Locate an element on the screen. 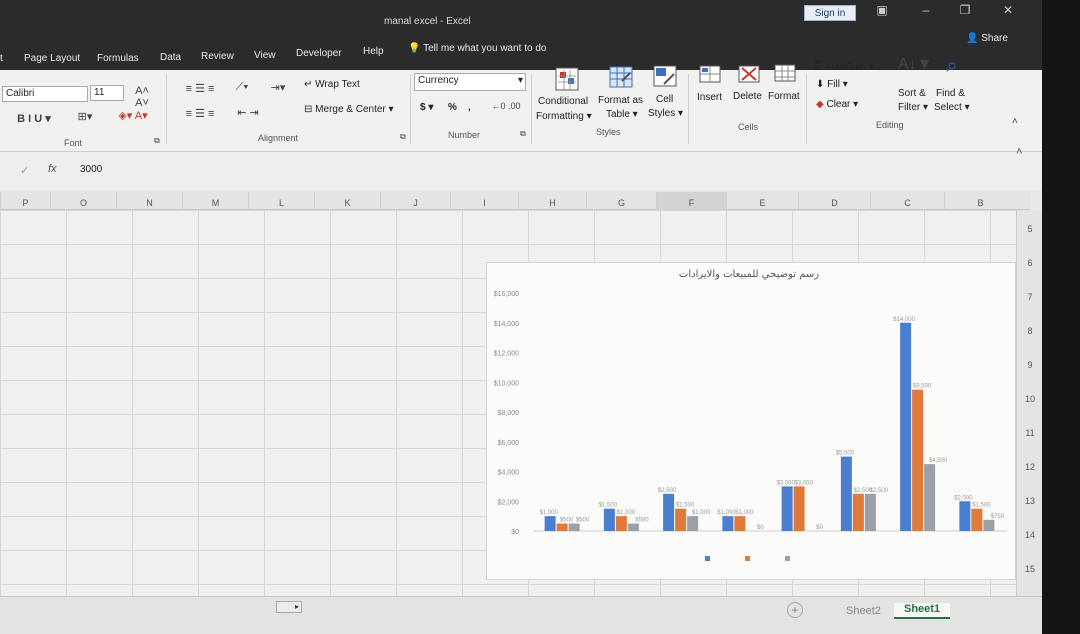 The height and width of the screenshot is (634, 1080). column-header: C is located at coordinates (907, 201).